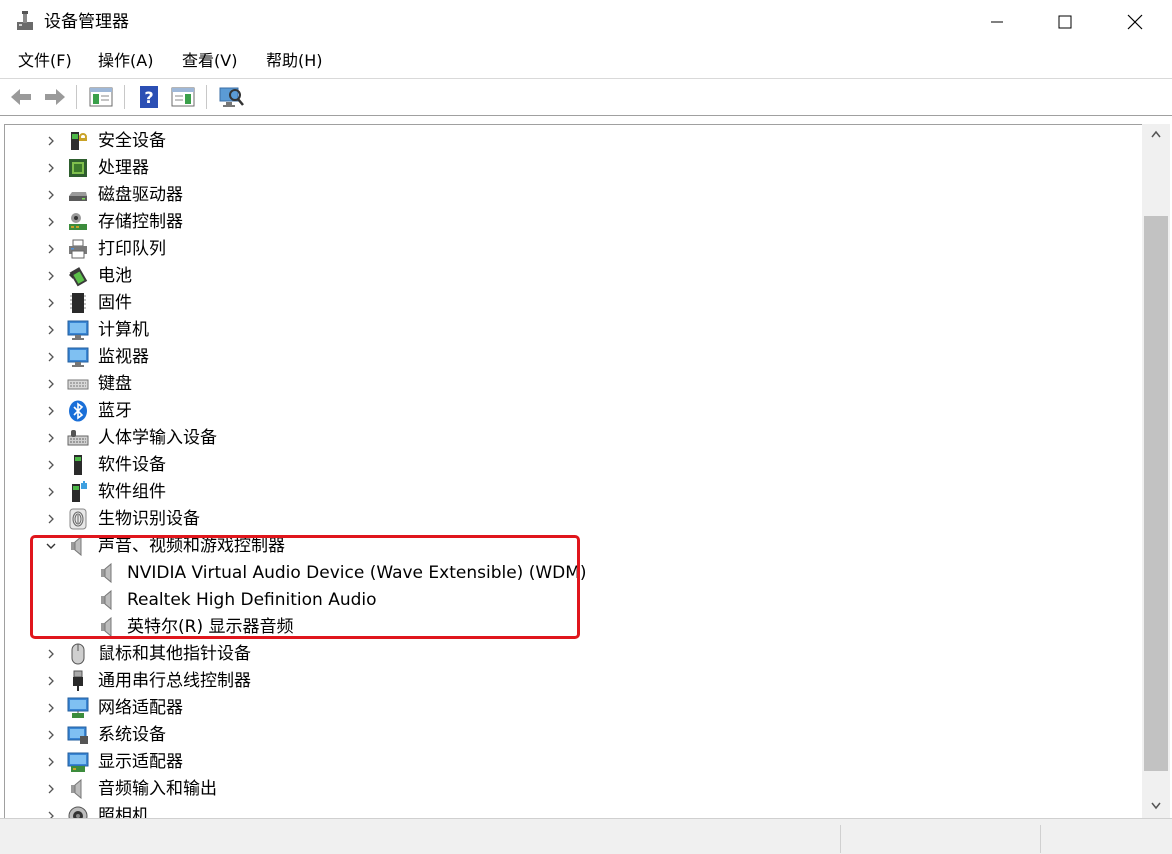 The image size is (1172, 854). I want to click on back-button, so click(21, 97).